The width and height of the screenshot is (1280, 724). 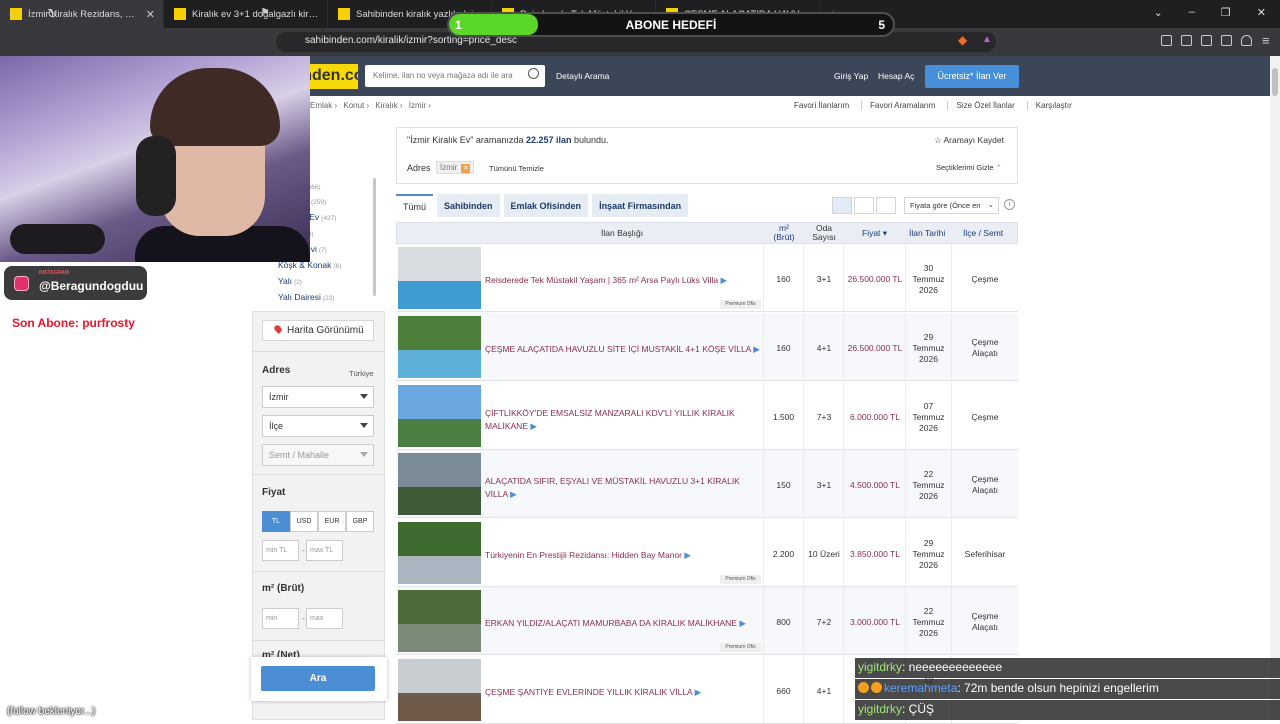 I want to click on price-max-input: max TL, so click(x=324, y=550).